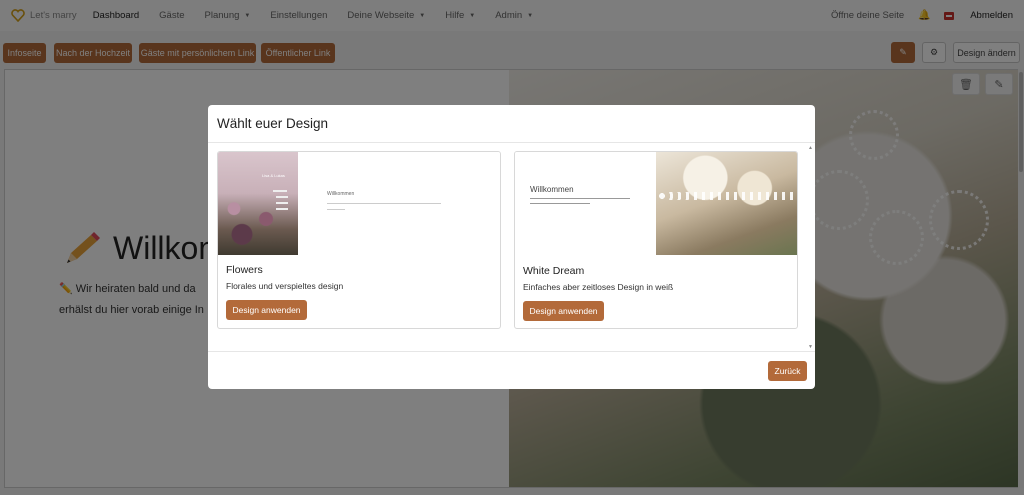 Image resolution: width=1024 pixels, height=495 pixels. Describe the element at coordinates (285, 286) in the screenshot. I see `design-description: Florales und verspieltes design` at that location.